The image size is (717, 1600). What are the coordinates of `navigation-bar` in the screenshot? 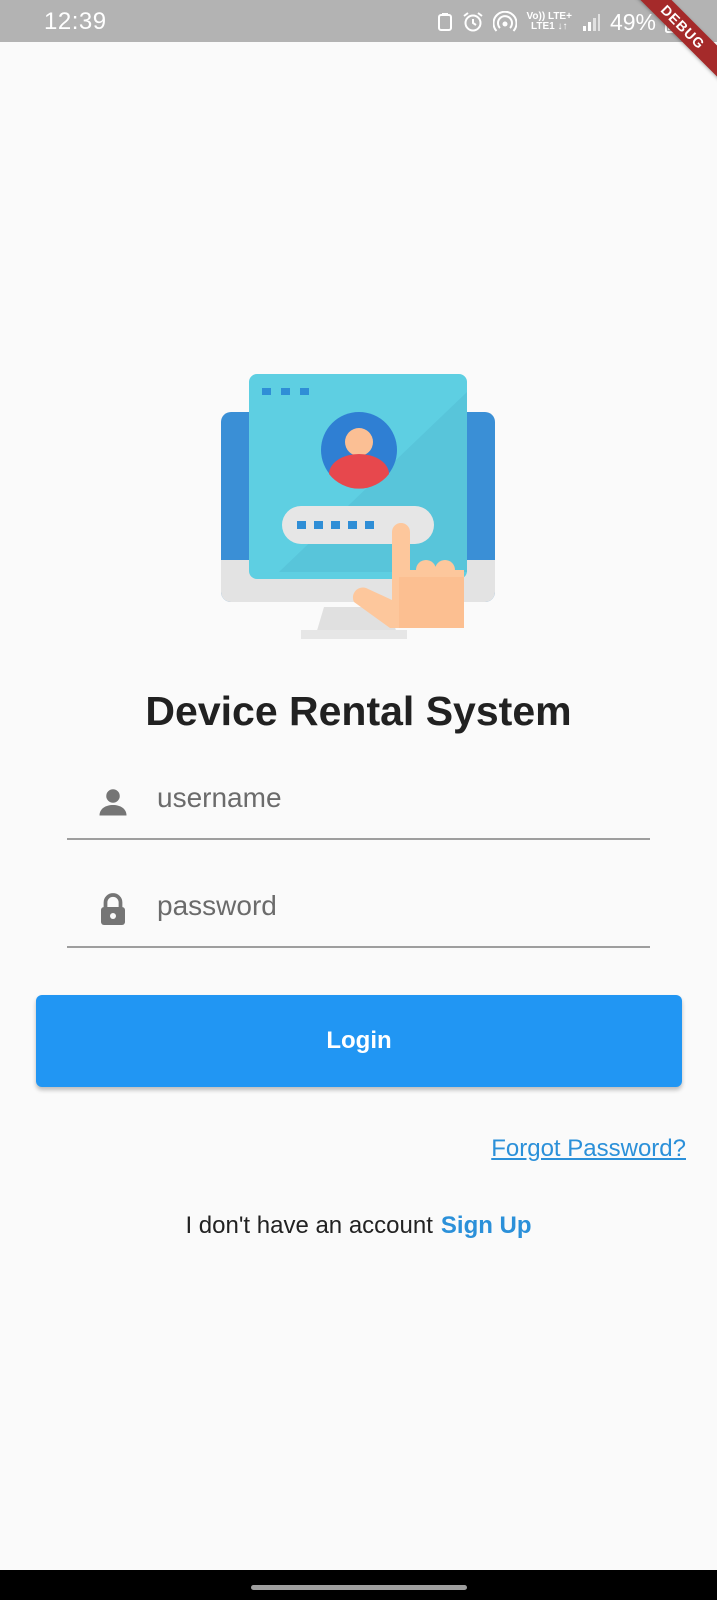 It's located at (358, 1585).